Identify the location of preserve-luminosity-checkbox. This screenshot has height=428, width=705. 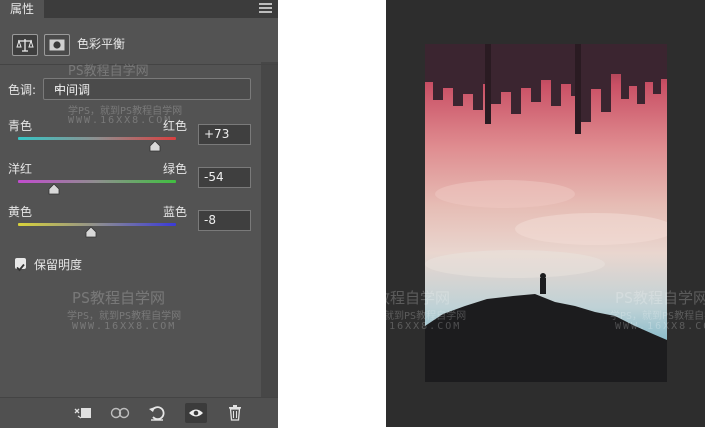
(20, 265).